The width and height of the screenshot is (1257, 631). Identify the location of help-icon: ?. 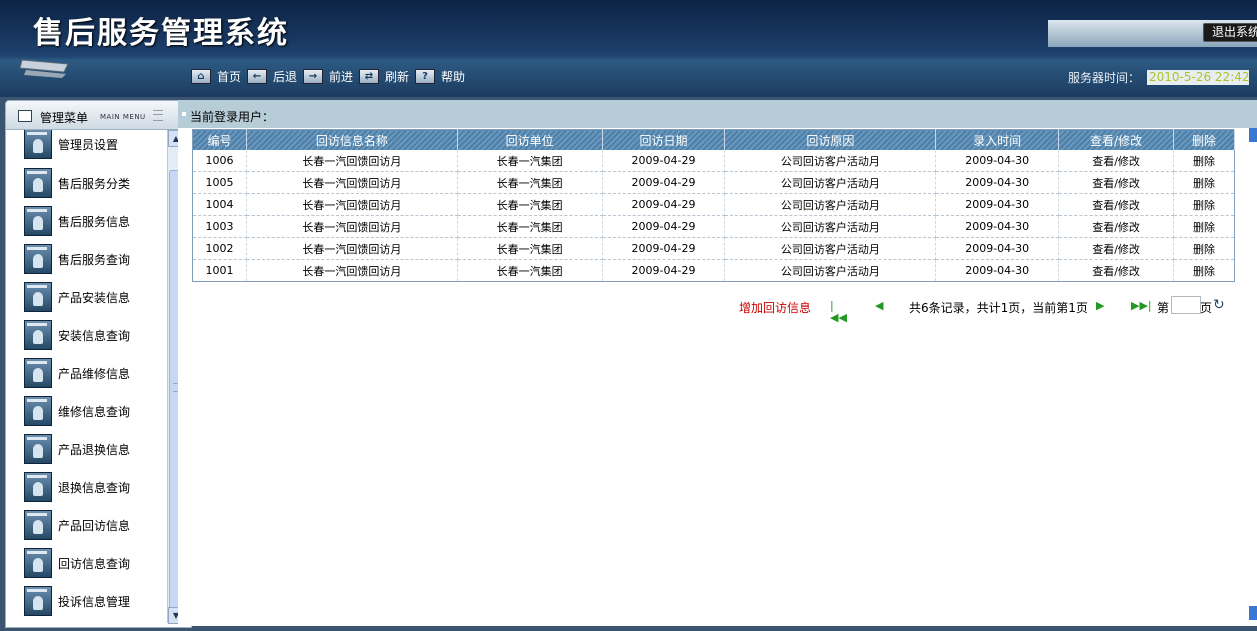
(425, 76).